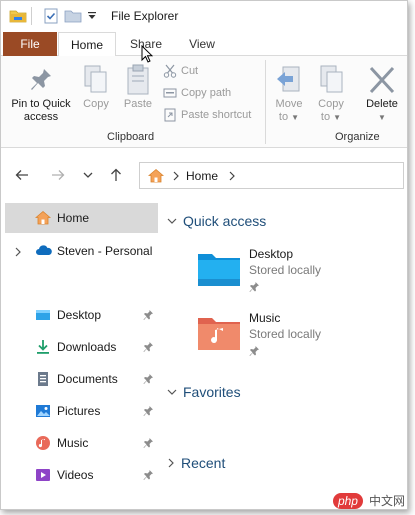 Image resolution: width=415 pixels, height=515 pixels. What do you see at coordinates (43, 411) in the screenshot?
I see `pictures-icon` at bounding box center [43, 411].